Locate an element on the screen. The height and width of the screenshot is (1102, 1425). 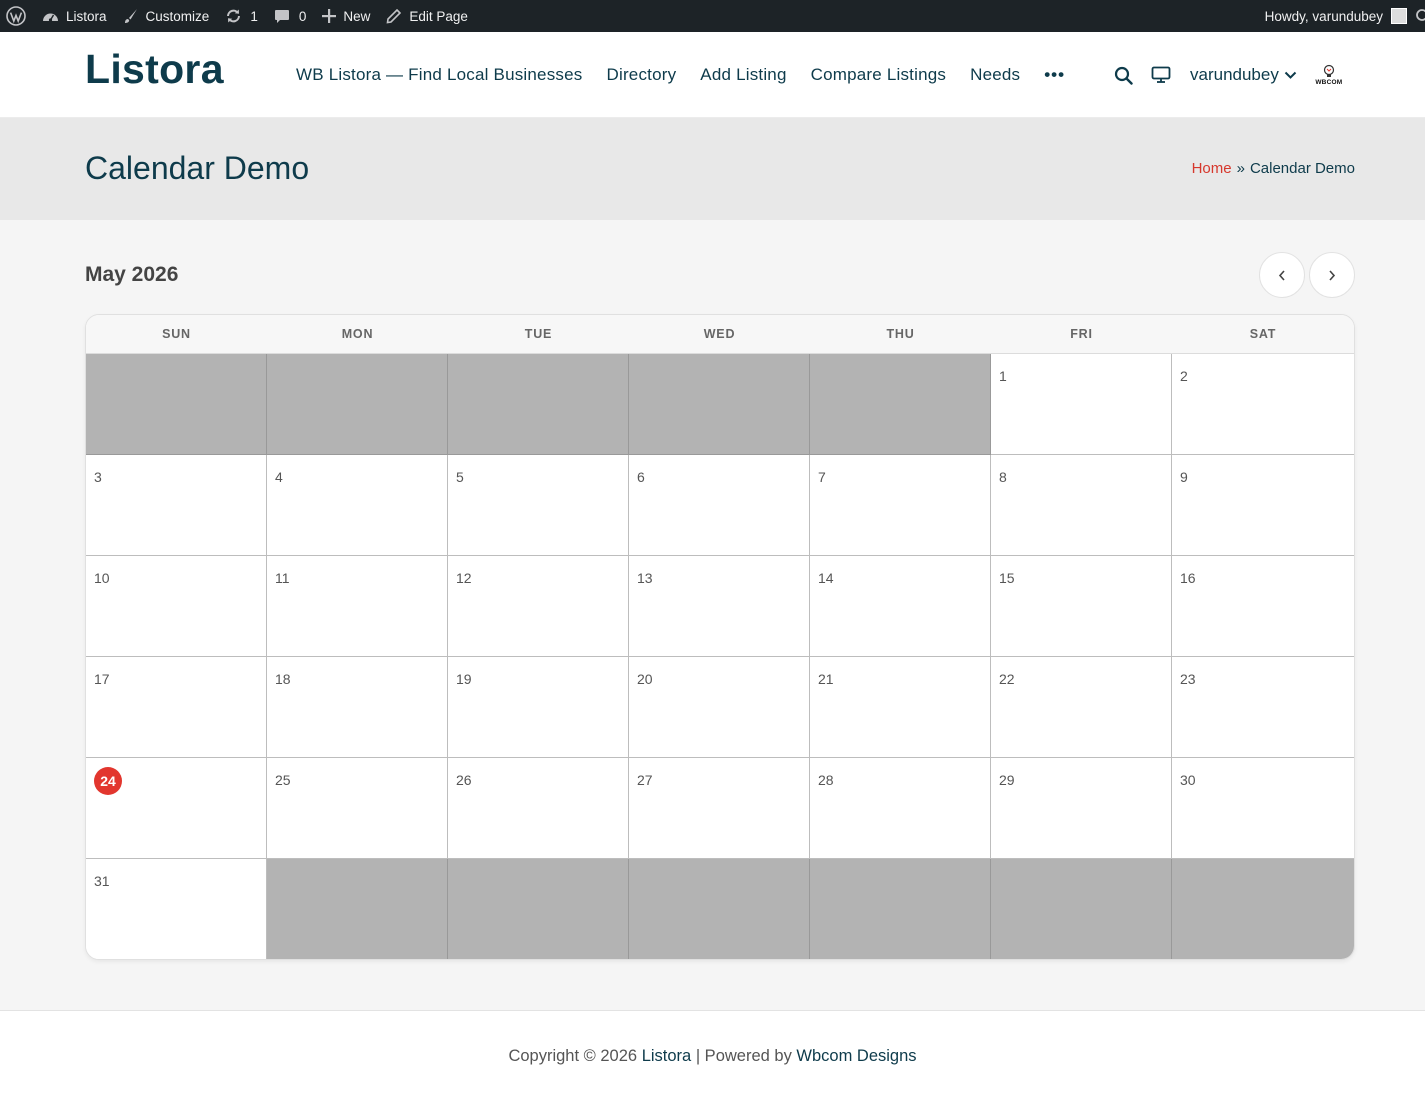
calendar-day-cell: 31 is located at coordinates (176, 909).